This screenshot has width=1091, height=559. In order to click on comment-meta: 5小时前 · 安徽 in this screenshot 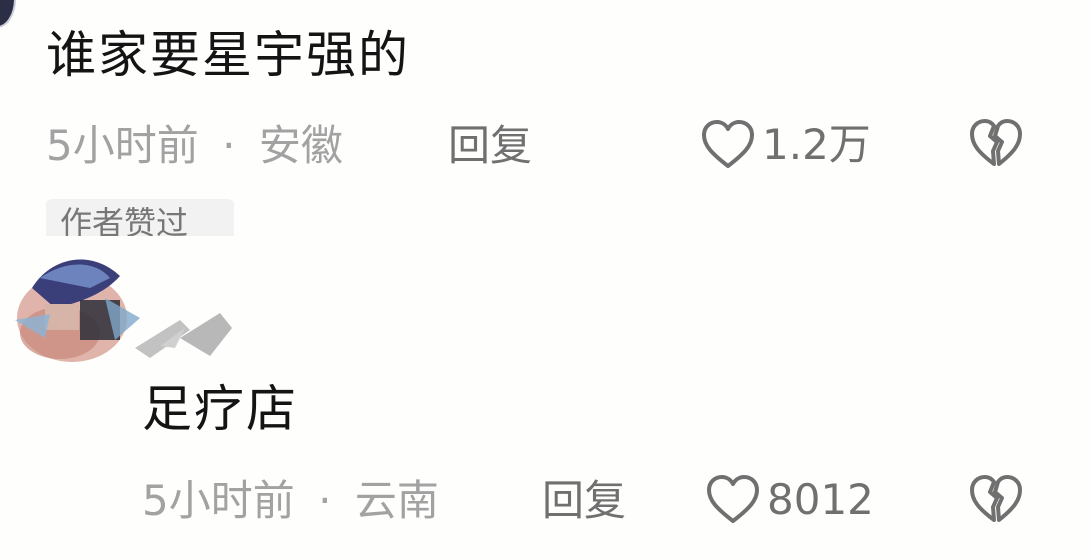, I will do `click(194, 146)`.